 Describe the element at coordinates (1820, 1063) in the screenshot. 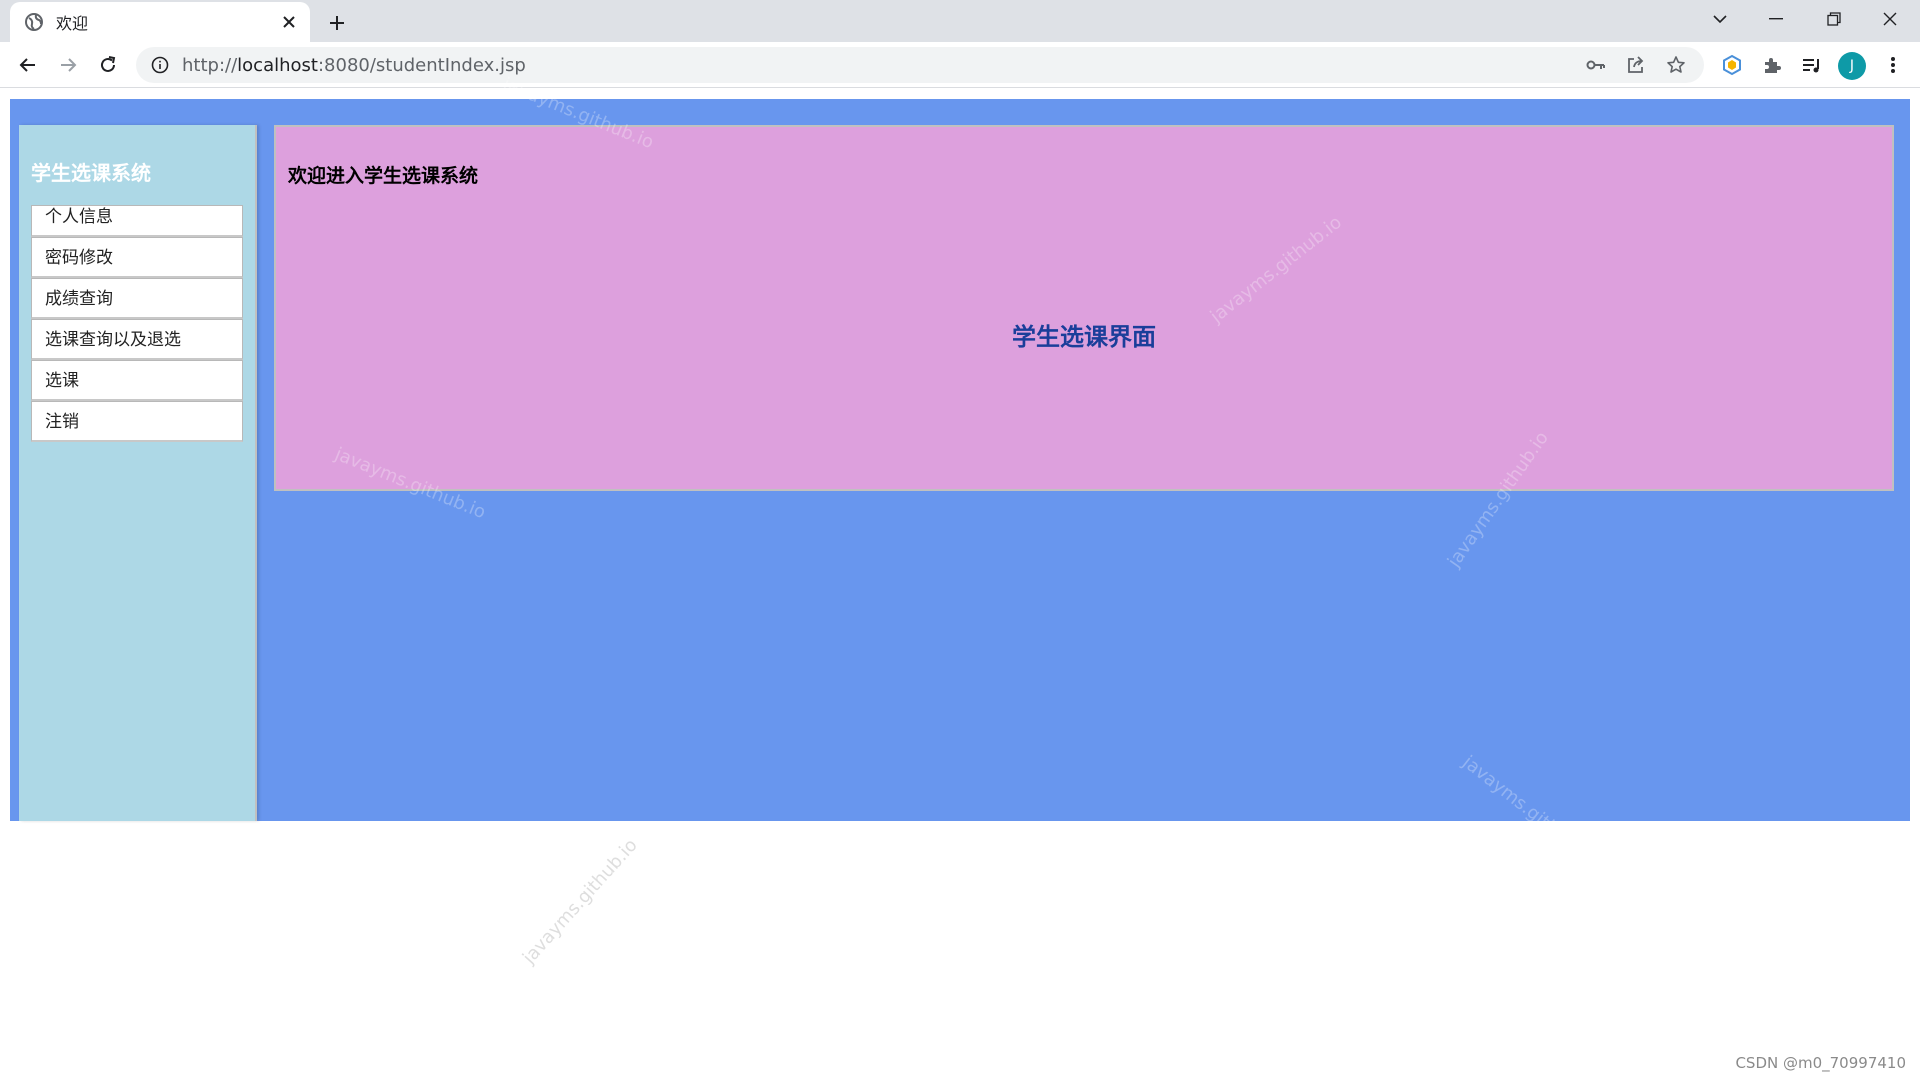

I see `csdn-credit: CSDN @m0_70997410` at that location.